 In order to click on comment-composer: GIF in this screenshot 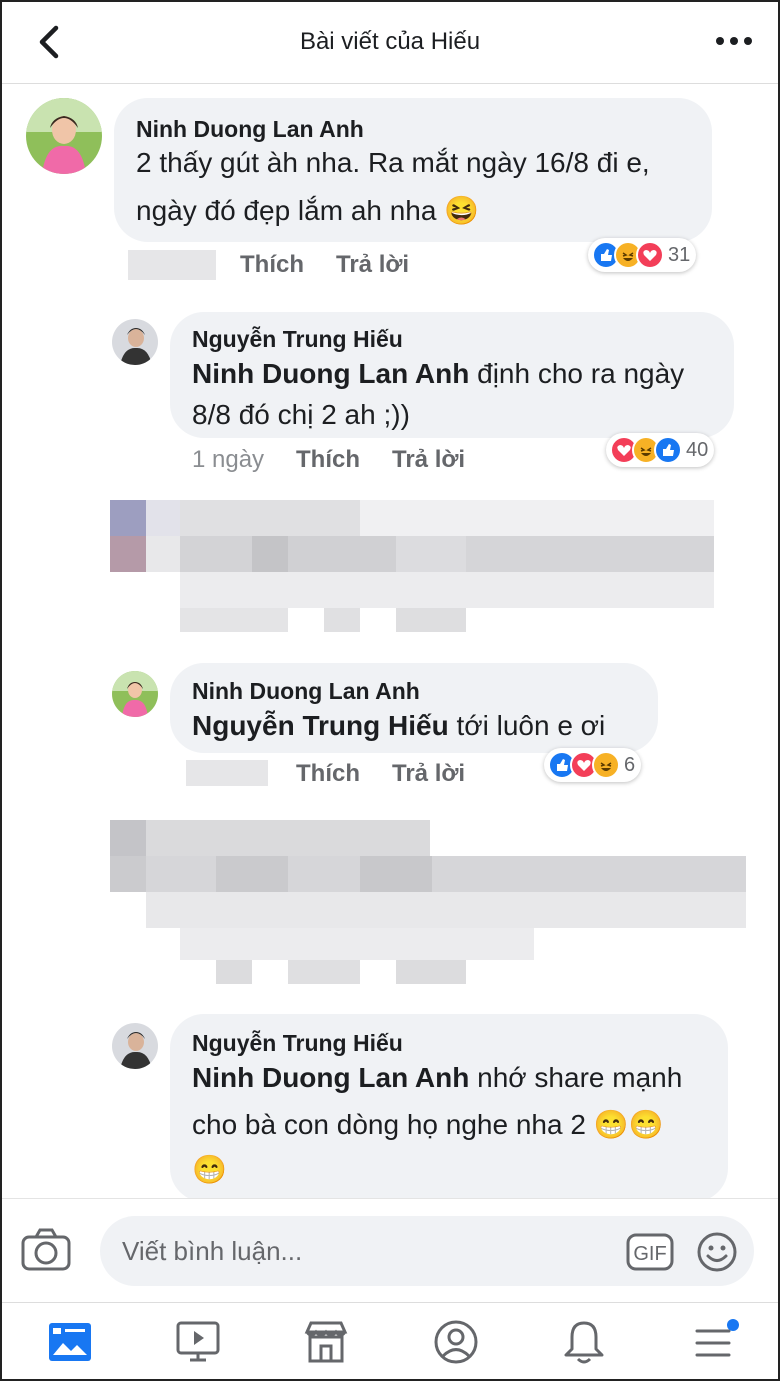, I will do `click(390, 1250)`.